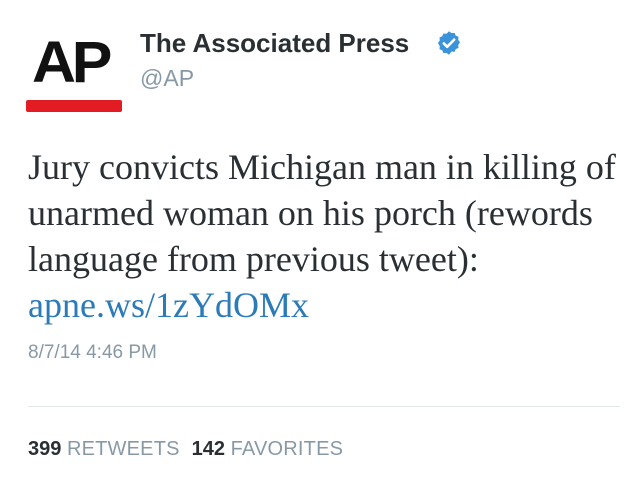 The image size is (640, 492). What do you see at coordinates (185, 449) in the screenshot?
I see `tweet-stats: 399 RETWEETS 142 FAVORITES` at bounding box center [185, 449].